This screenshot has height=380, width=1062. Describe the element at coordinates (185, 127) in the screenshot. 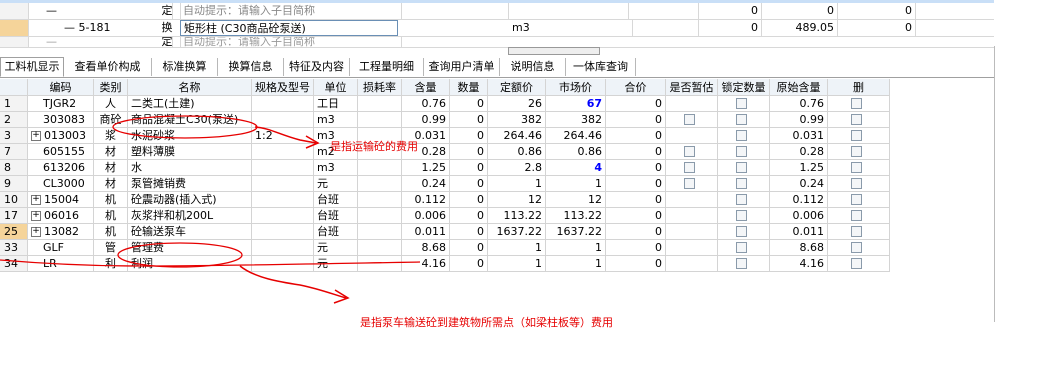

I see `highlight-ellipse-concrete` at that location.